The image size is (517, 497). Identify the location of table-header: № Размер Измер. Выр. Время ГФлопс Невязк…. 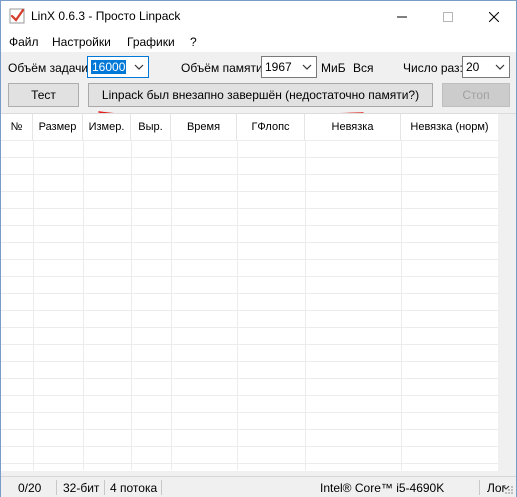
(258, 127).